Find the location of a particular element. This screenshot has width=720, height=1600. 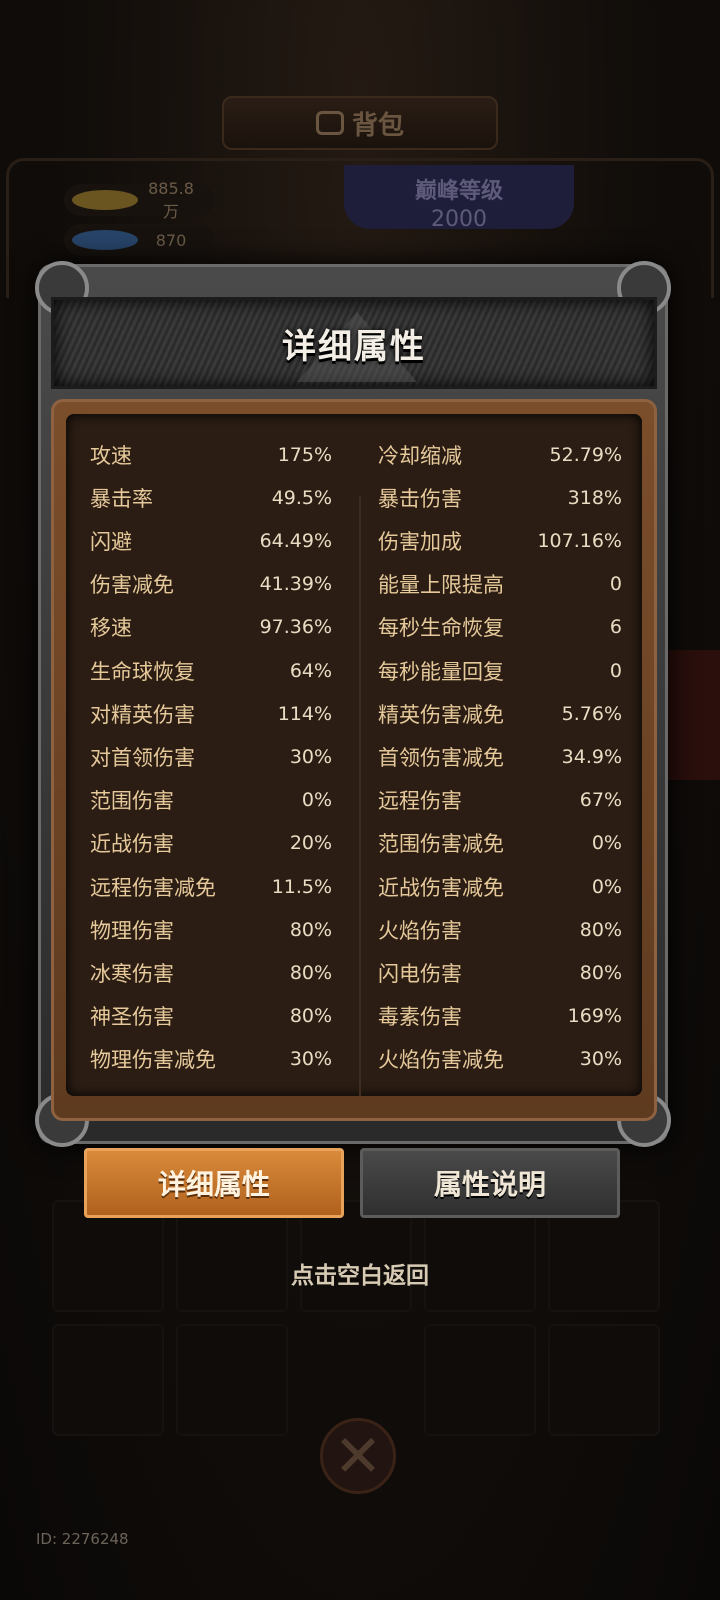

stat-label: 火焰伤害减免 is located at coordinates (441, 1060).